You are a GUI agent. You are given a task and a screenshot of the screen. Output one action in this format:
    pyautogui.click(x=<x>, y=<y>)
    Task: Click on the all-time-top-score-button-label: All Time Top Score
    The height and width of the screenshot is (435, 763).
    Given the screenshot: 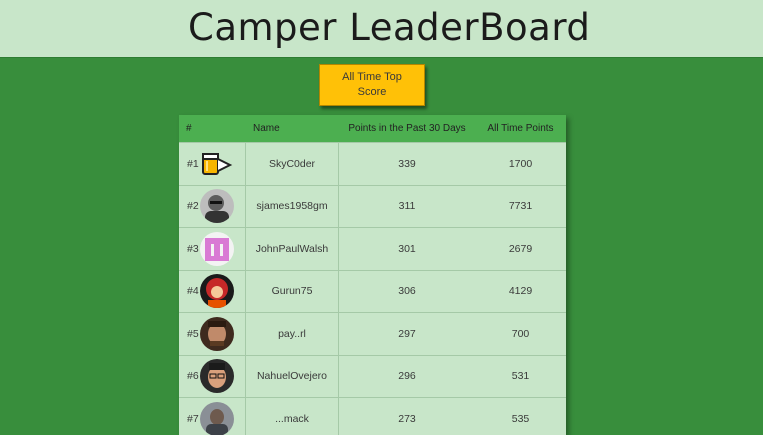 What is the action you would take?
    pyautogui.click(x=372, y=84)
    